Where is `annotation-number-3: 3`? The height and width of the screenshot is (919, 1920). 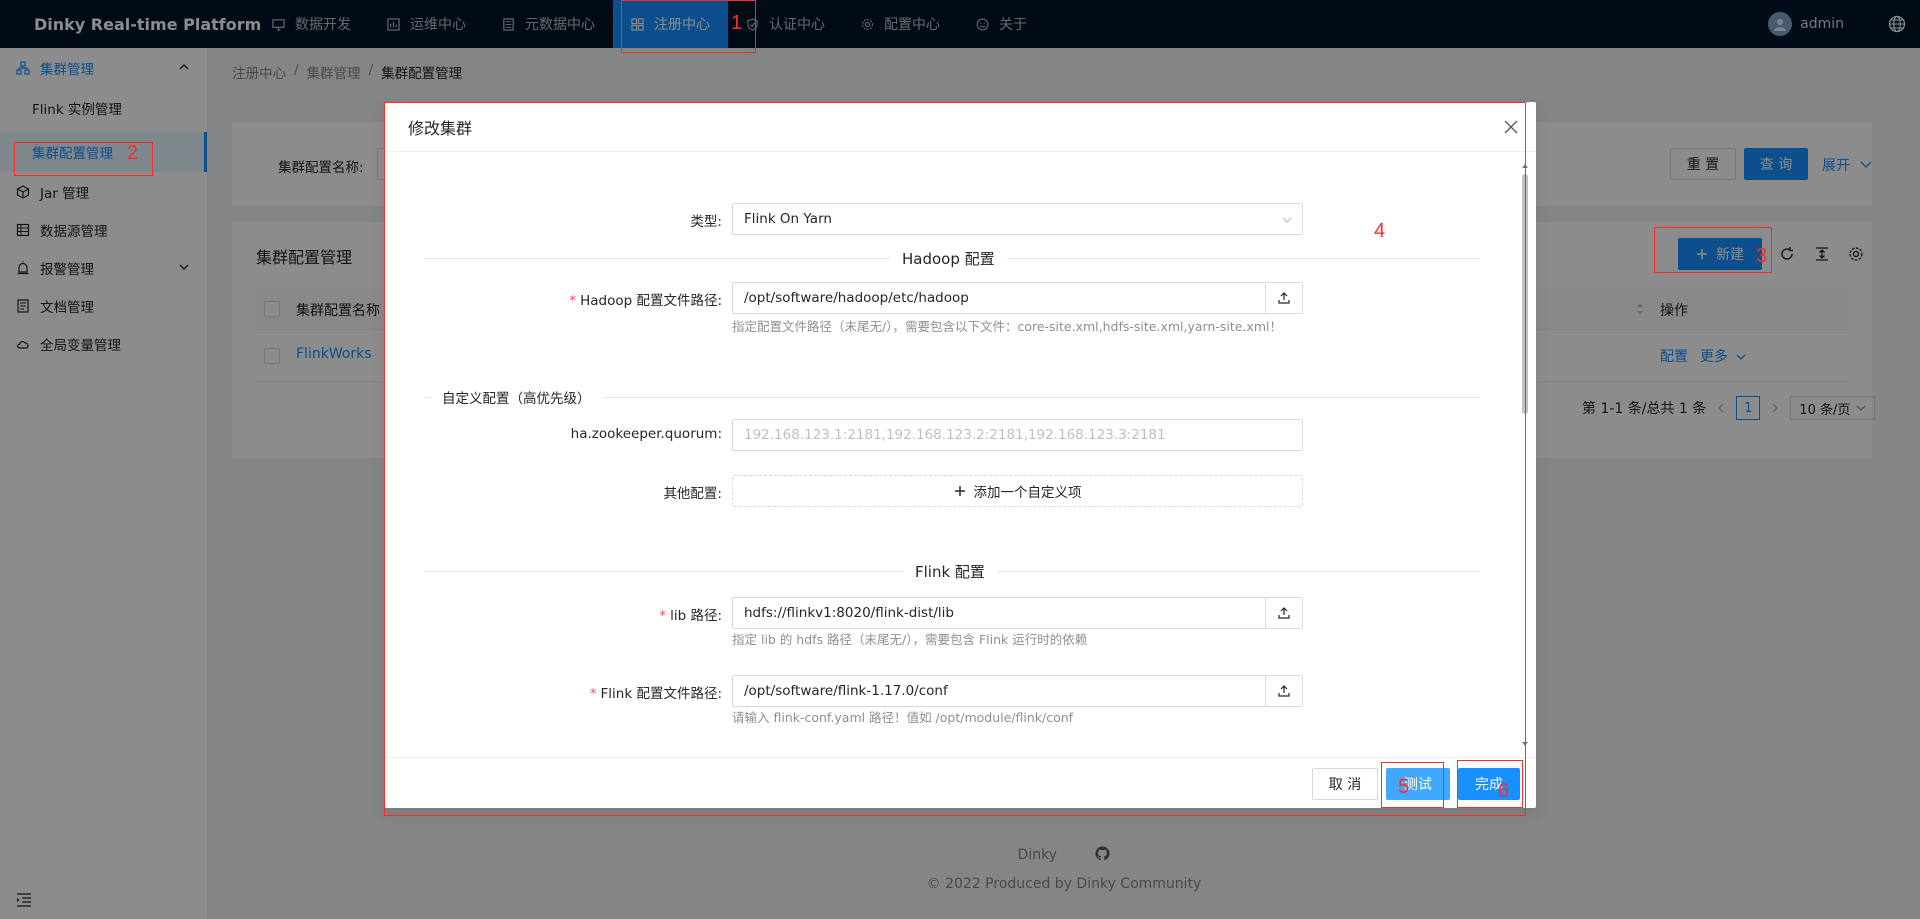 annotation-number-3: 3 is located at coordinates (1762, 256).